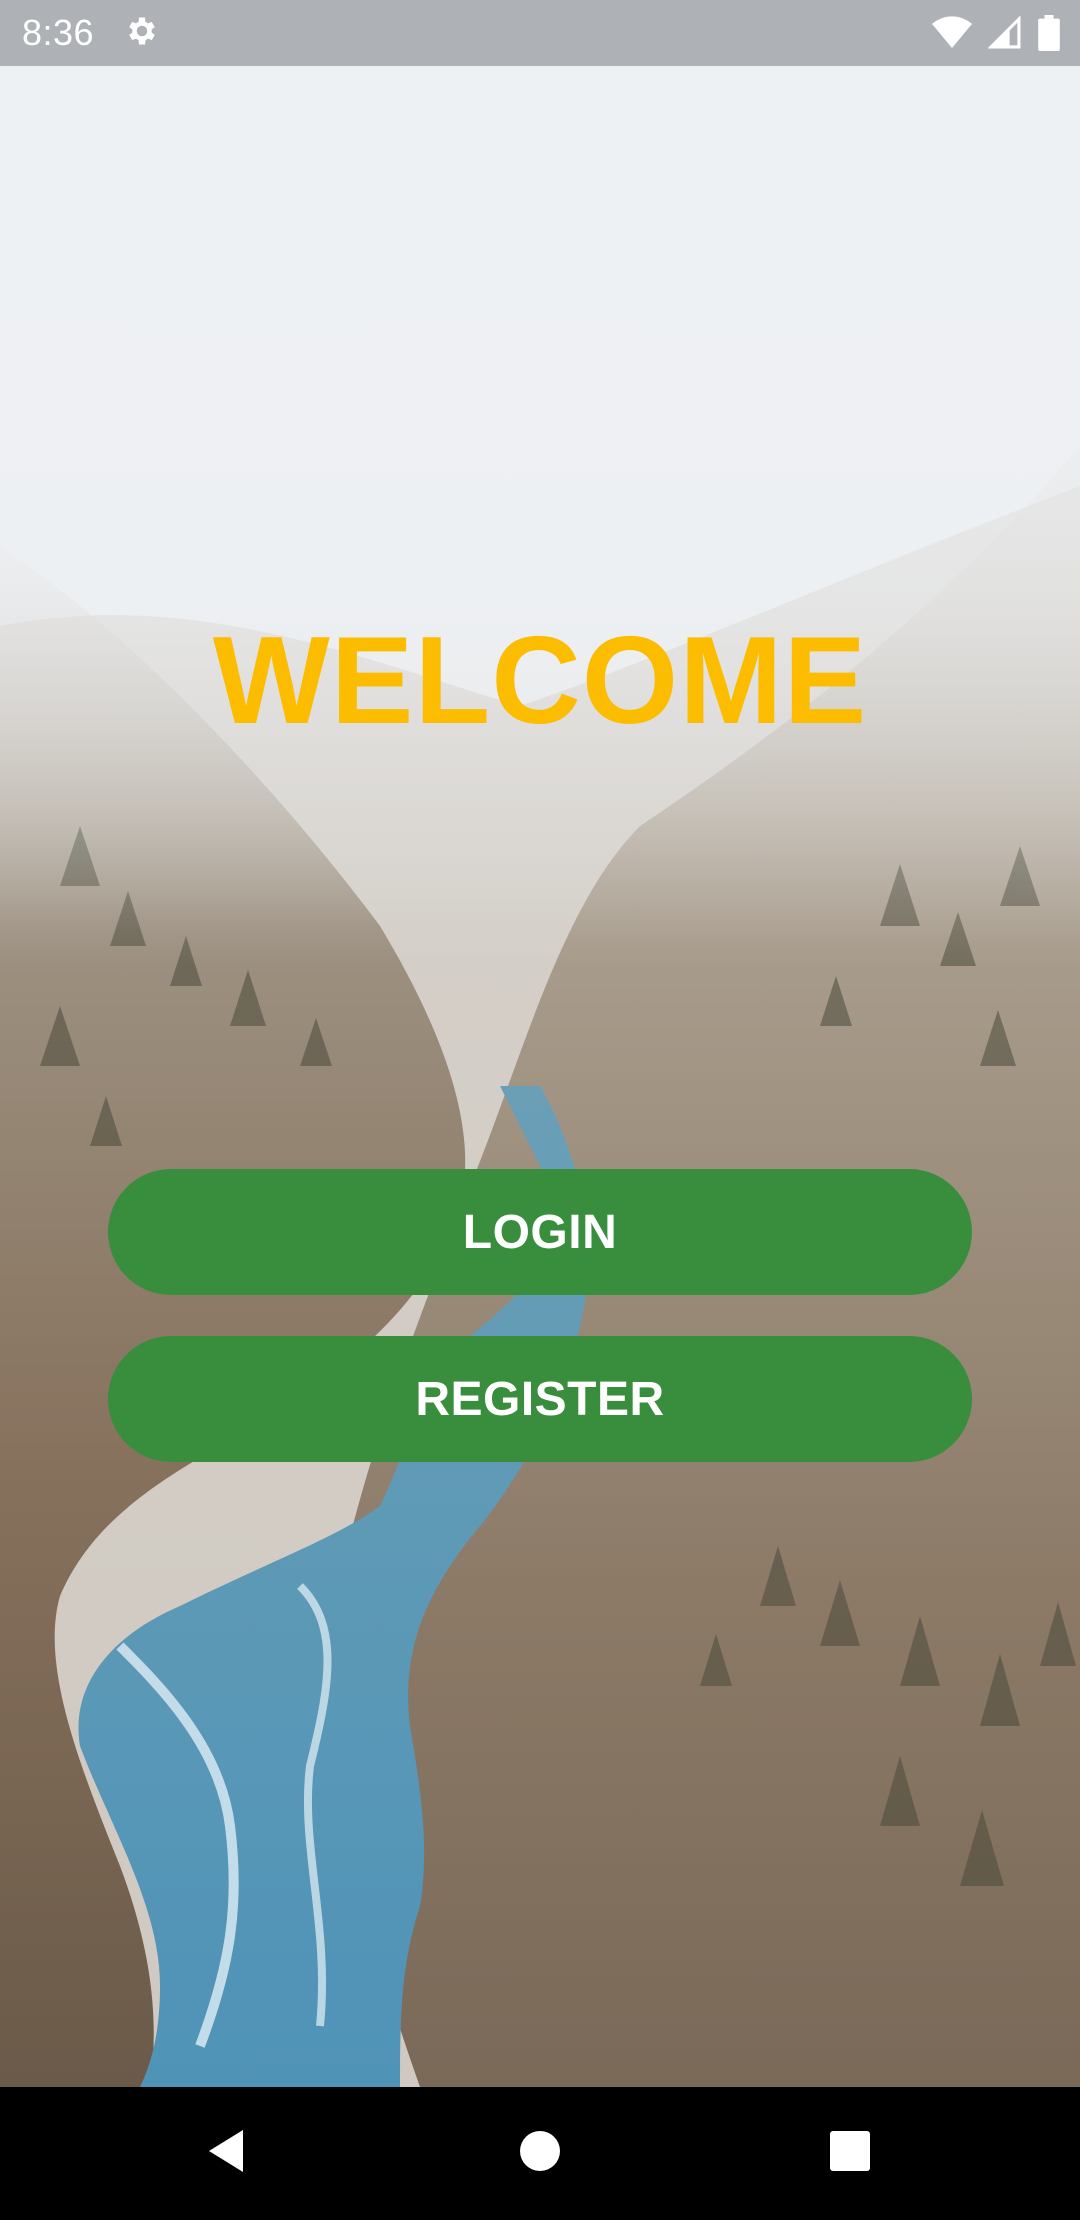 The height and width of the screenshot is (2220, 1080). Describe the element at coordinates (540, 33) in the screenshot. I see `status-bar: 8:36` at that location.